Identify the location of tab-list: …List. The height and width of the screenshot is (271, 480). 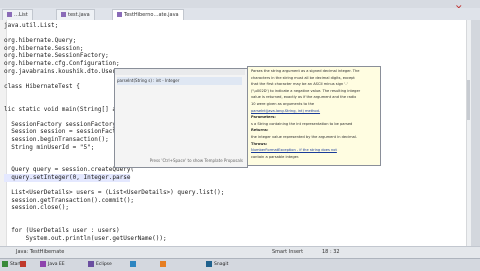
(17, 14).